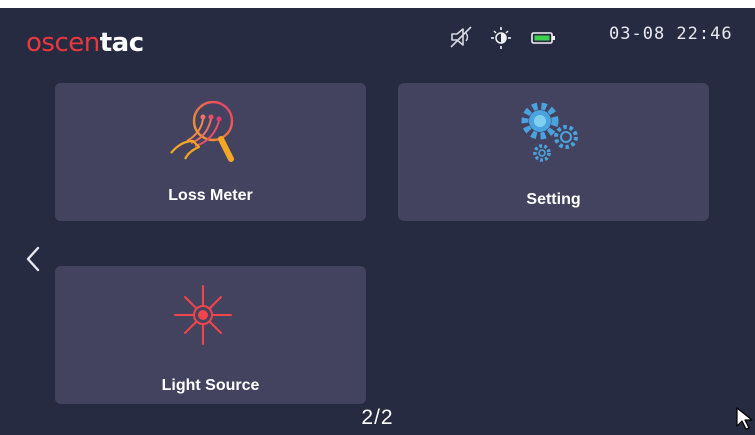  I want to click on loss-meter-label: Loss Meter, so click(210, 195).